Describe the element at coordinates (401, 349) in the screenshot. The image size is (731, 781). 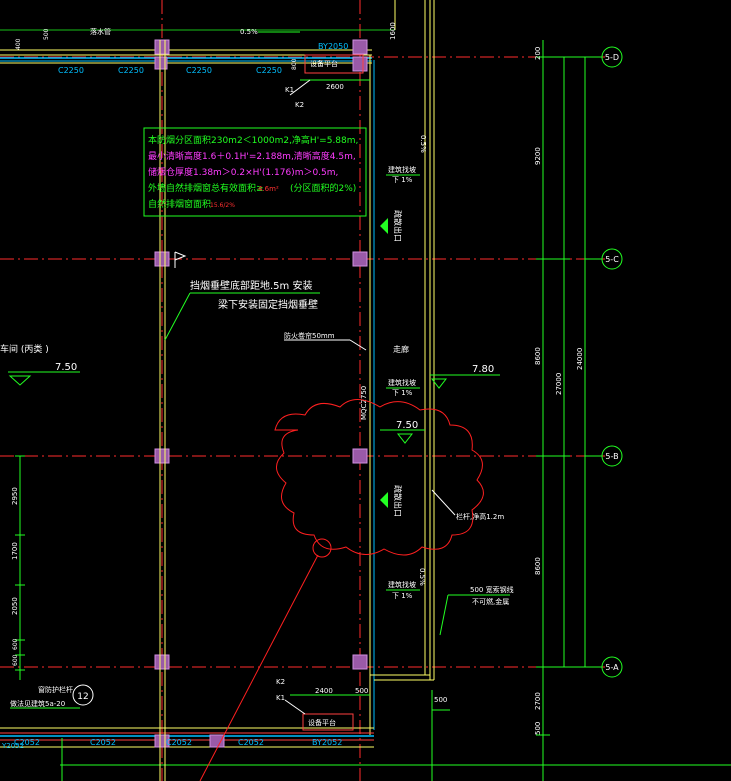
I see `drawing-label: 走廊` at that location.